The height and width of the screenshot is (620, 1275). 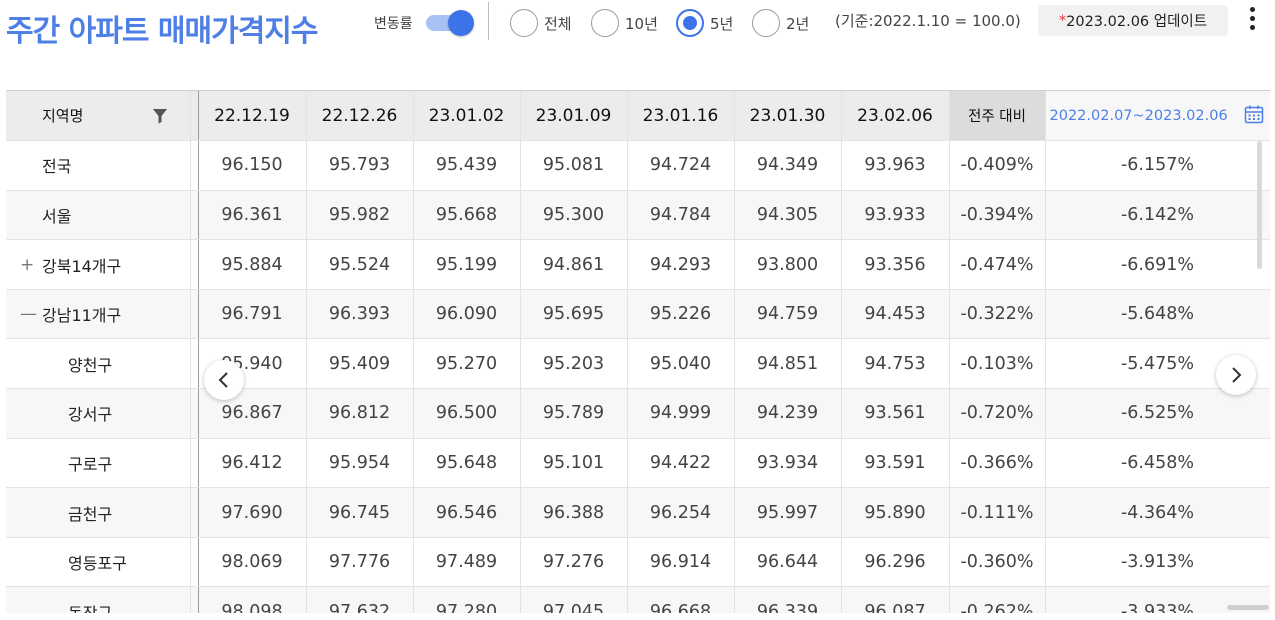 I want to click on week-change-cell: -0.322%, so click(x=997, y=314).